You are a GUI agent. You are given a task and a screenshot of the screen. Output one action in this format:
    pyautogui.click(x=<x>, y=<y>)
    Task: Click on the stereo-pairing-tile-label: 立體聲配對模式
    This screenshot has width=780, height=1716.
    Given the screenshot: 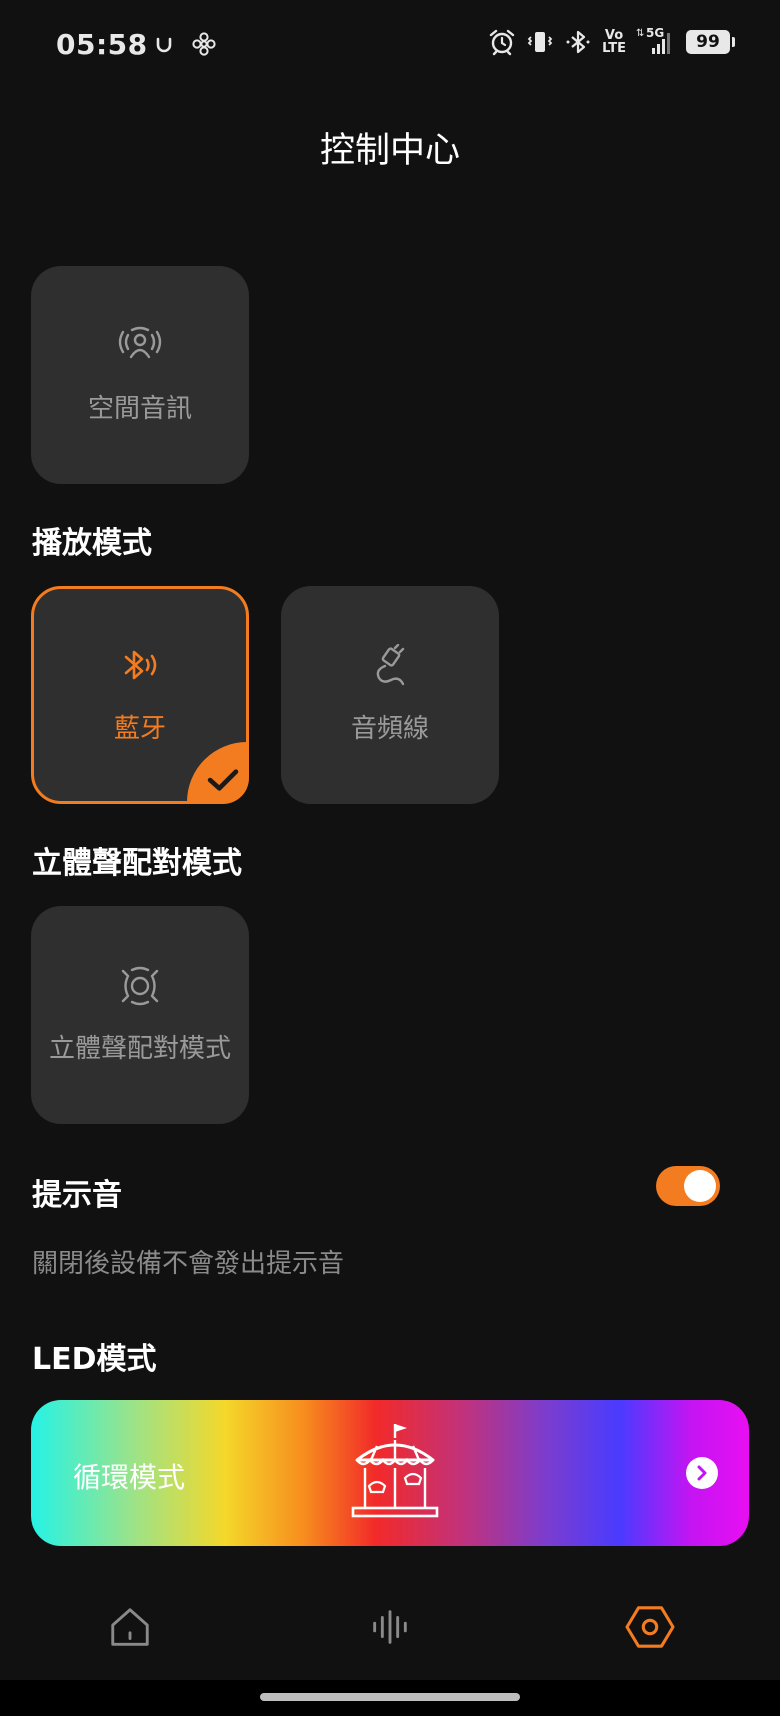 What is the action you would take?
    pyautogui.click(x=139, y=1049)
    